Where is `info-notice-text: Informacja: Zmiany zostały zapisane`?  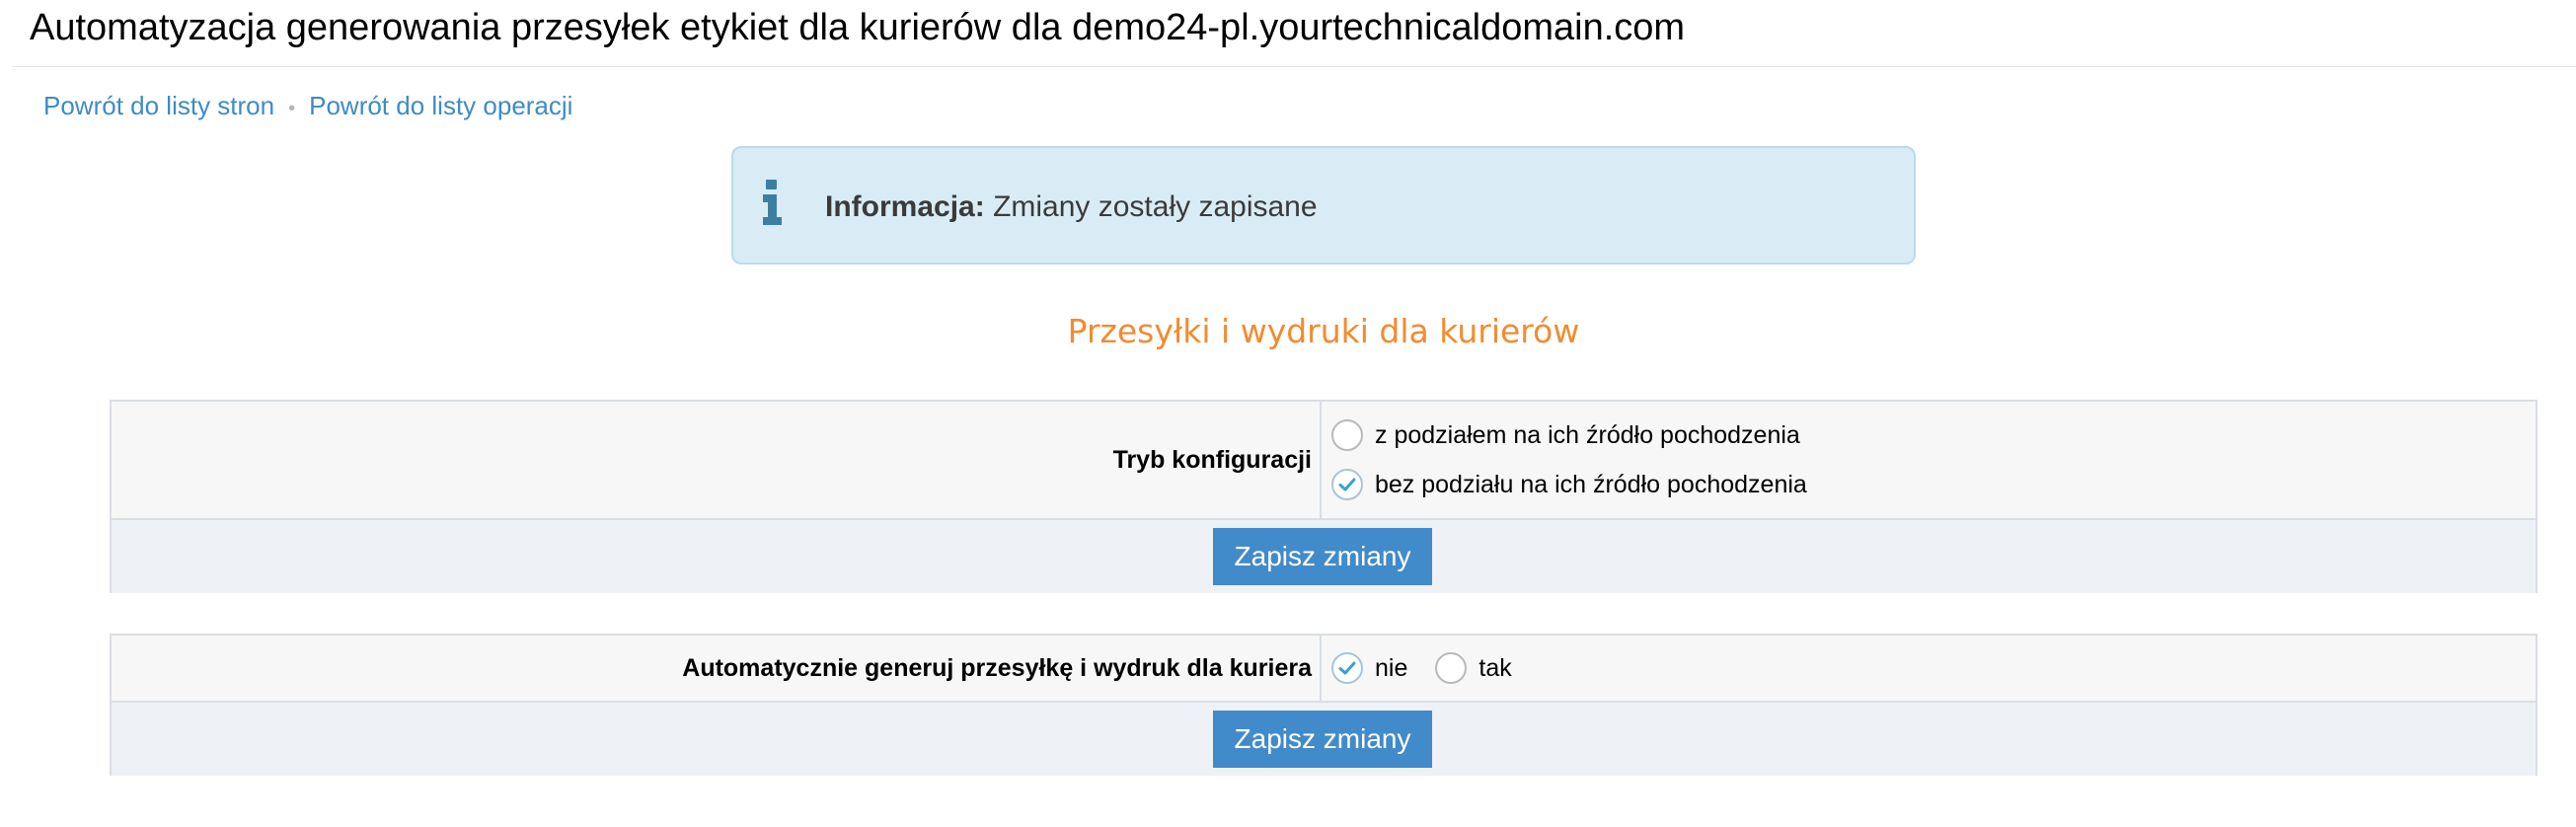 info-notice-text: Informacja: Zmiany zostały zapisane is located at coordinates (1071, 207).